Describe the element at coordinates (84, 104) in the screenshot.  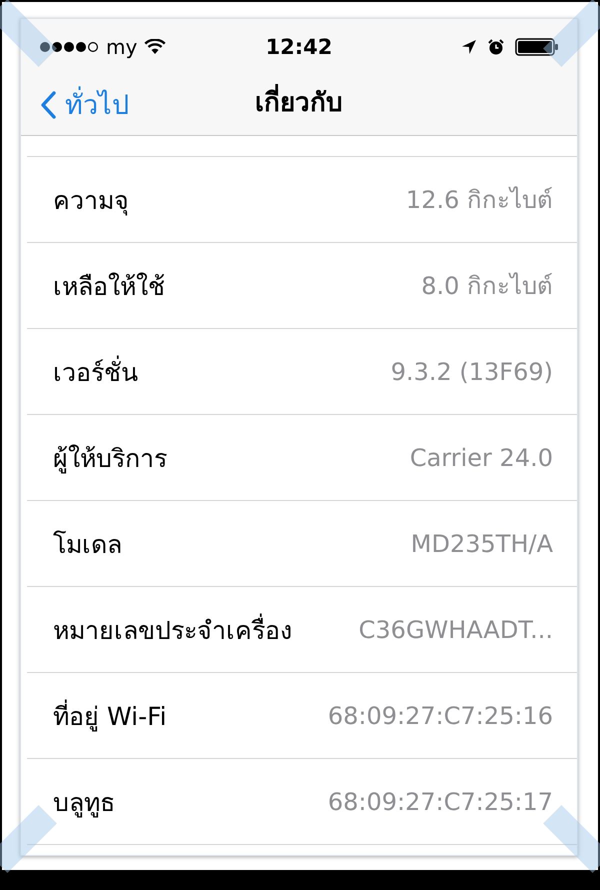
I see `back-button: ทั่วไป` at that location.